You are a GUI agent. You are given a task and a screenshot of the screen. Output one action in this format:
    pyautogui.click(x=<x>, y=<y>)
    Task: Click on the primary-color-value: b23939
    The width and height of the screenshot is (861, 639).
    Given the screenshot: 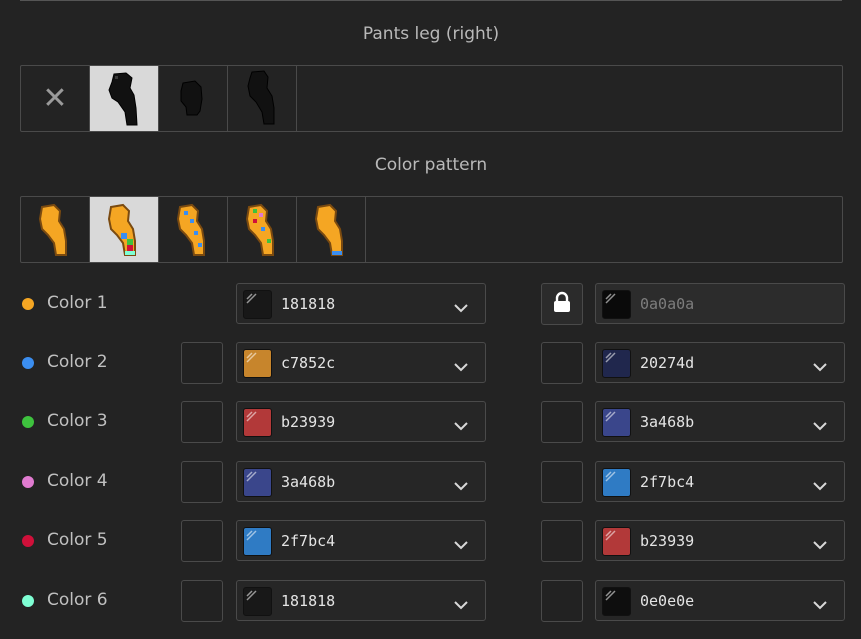 What is the action you would take?
    pyautogui.click(x=308, y=422)
    